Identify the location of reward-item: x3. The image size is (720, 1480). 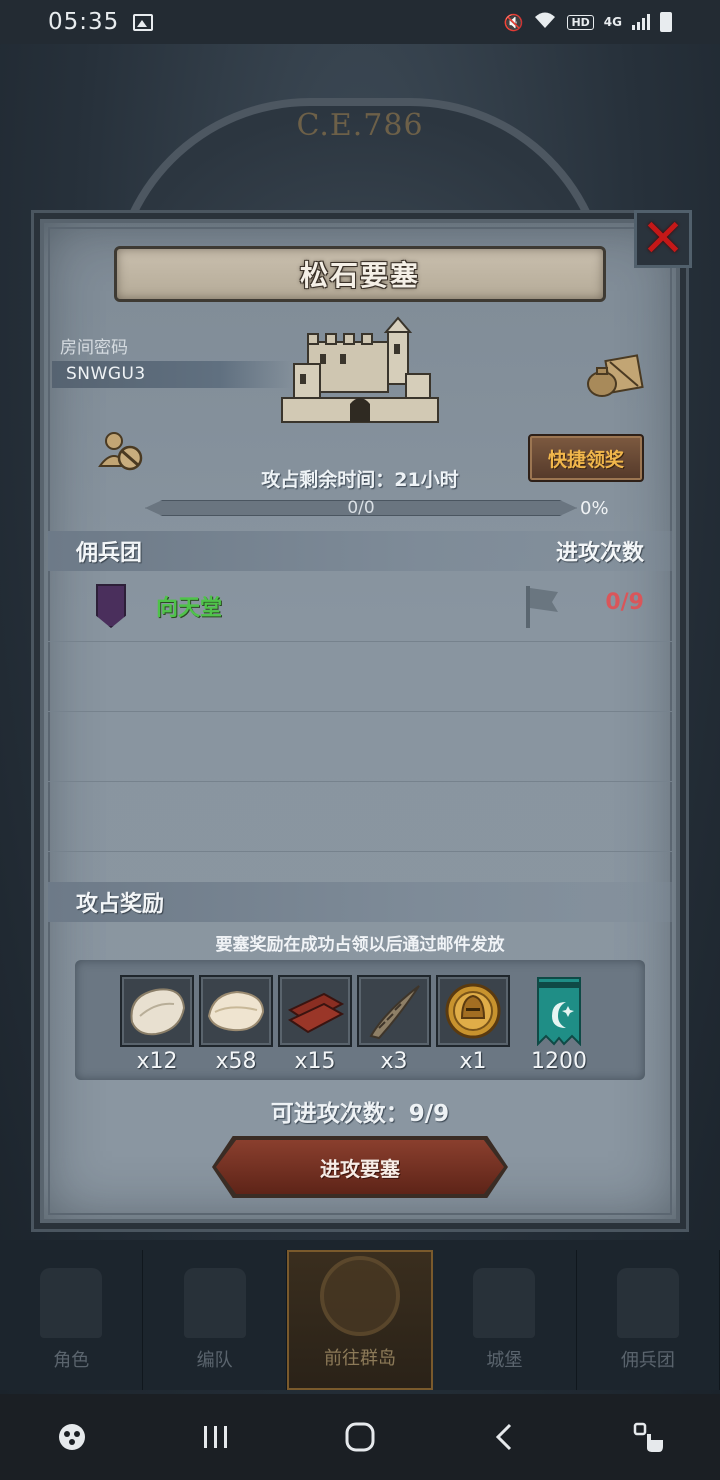
(394, 1034).